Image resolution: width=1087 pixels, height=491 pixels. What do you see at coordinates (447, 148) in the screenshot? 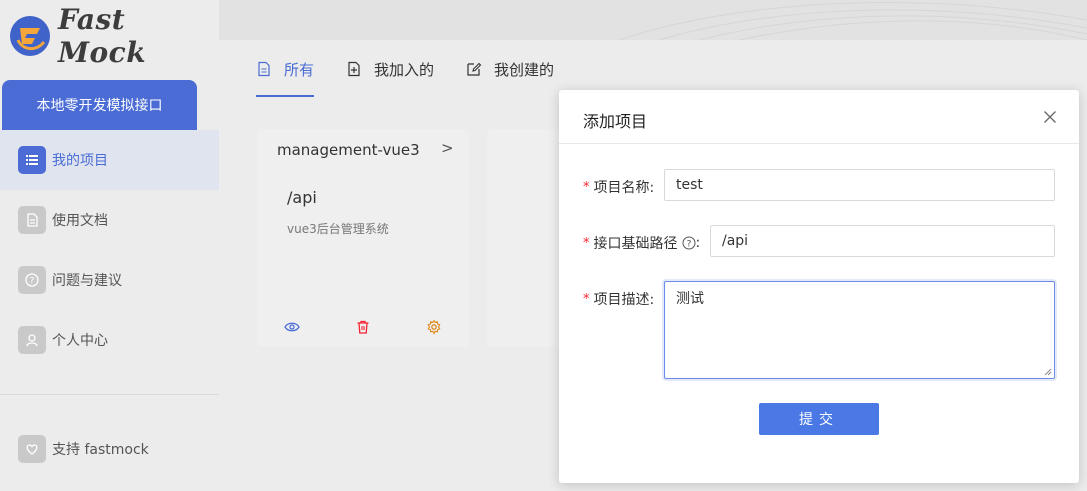
I see `chevron-right-icon: >` at bounding box center [447, 148].